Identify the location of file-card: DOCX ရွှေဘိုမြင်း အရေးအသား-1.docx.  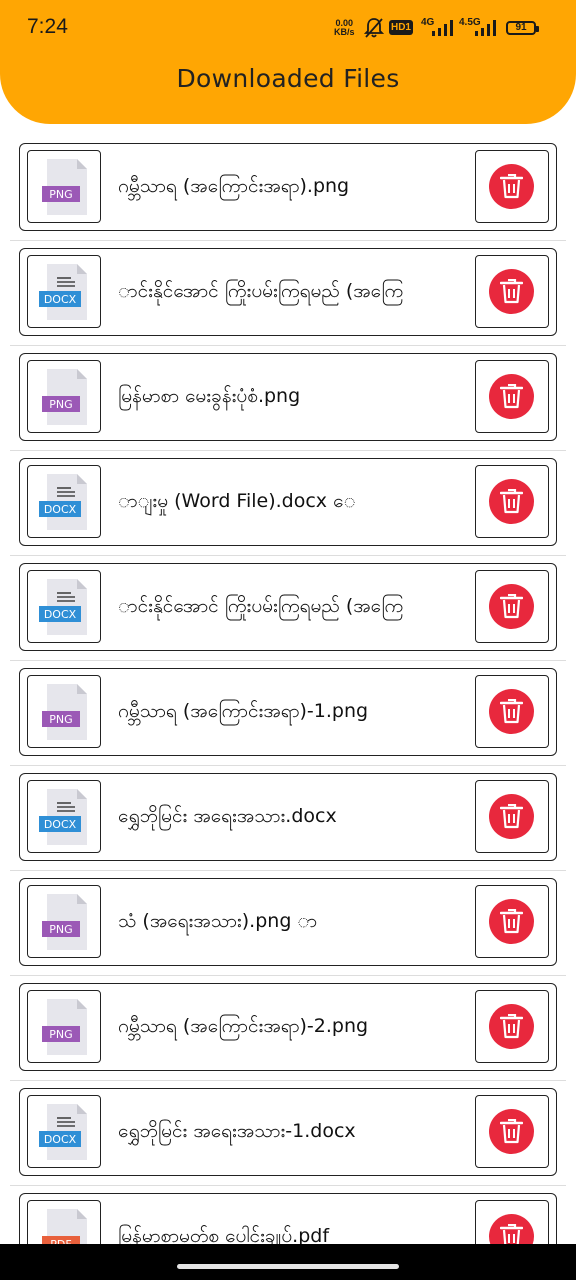
(288, 1132).